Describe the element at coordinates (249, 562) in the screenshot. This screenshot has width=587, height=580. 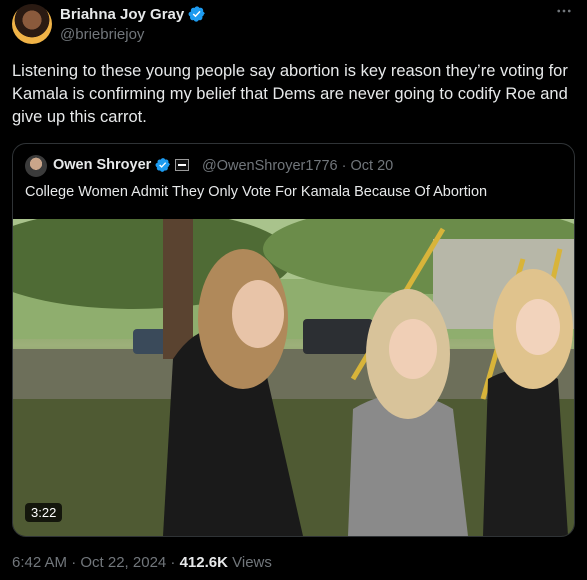
I see `views-label: Views` at that location.